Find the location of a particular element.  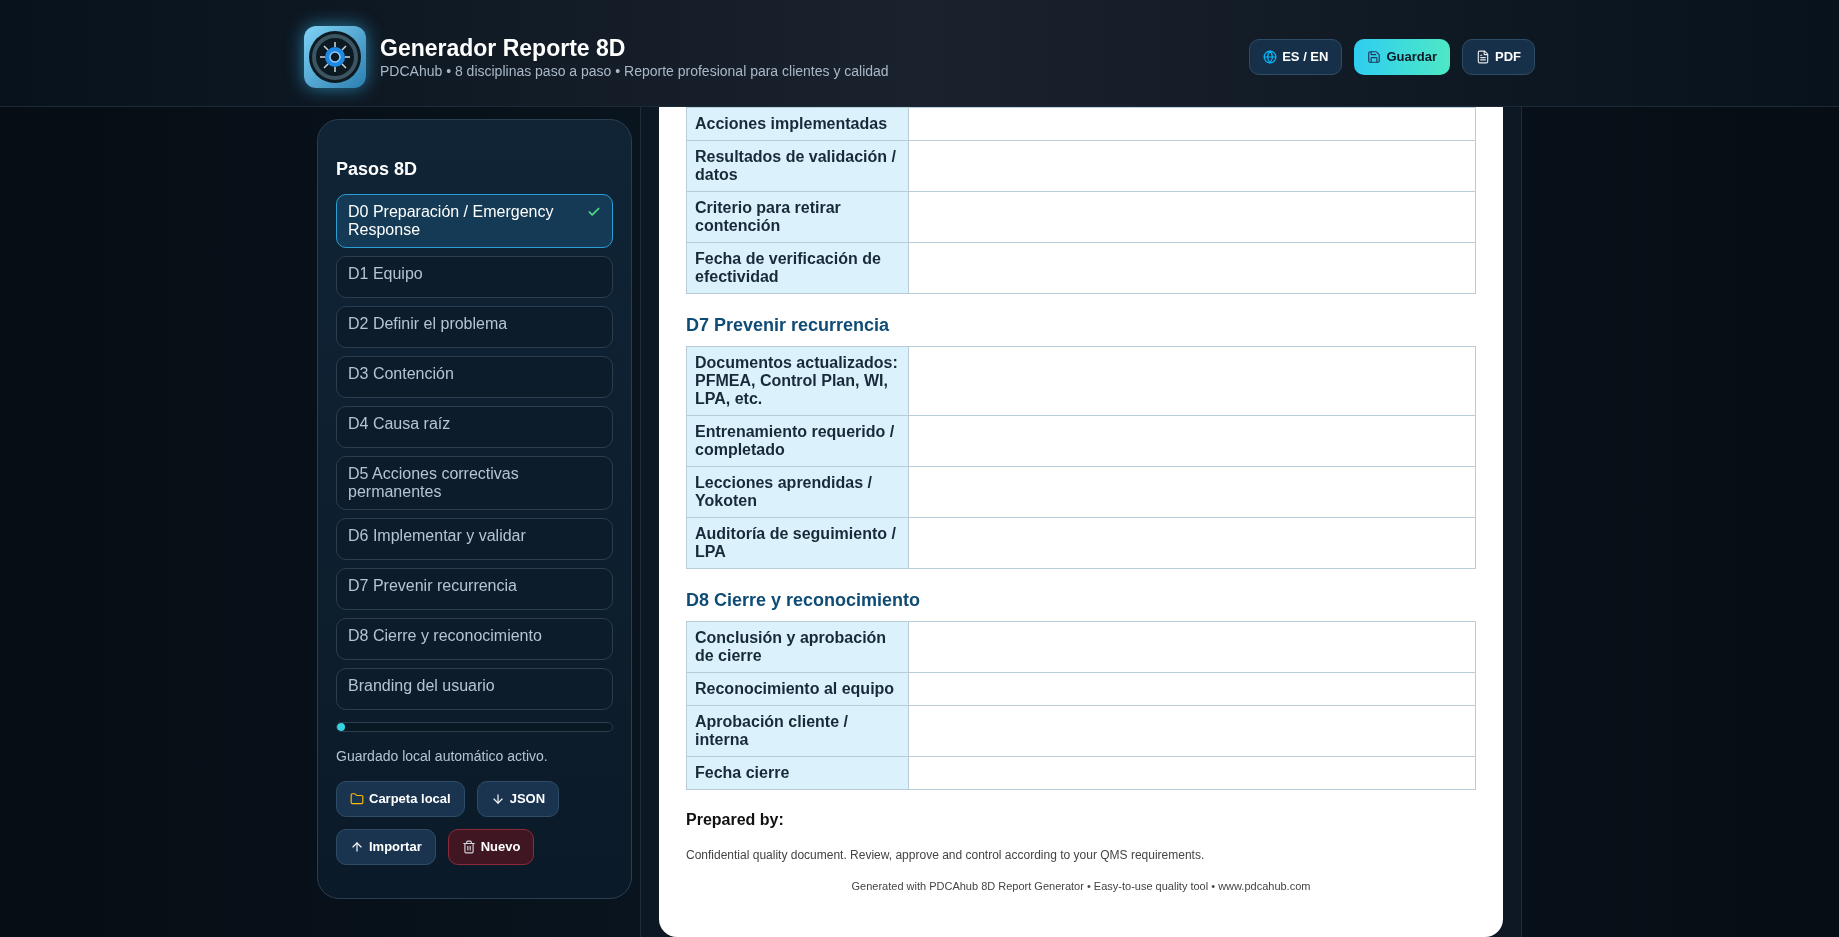

section-heading: D8 Cierre y reconocimiento is located at coordinates (804, 600).